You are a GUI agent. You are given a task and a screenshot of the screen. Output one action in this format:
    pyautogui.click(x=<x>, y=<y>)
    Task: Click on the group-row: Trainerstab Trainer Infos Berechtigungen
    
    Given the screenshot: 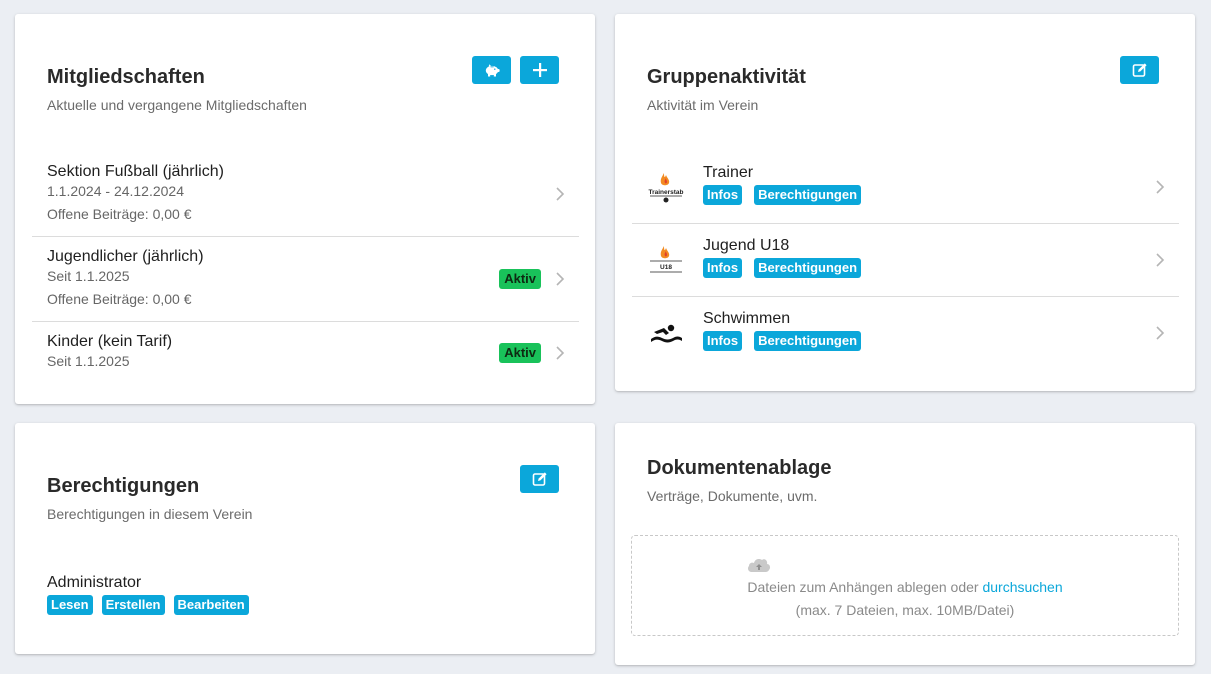 What is the action you would take?
    pyautogui.click(x=905, y=187)
    